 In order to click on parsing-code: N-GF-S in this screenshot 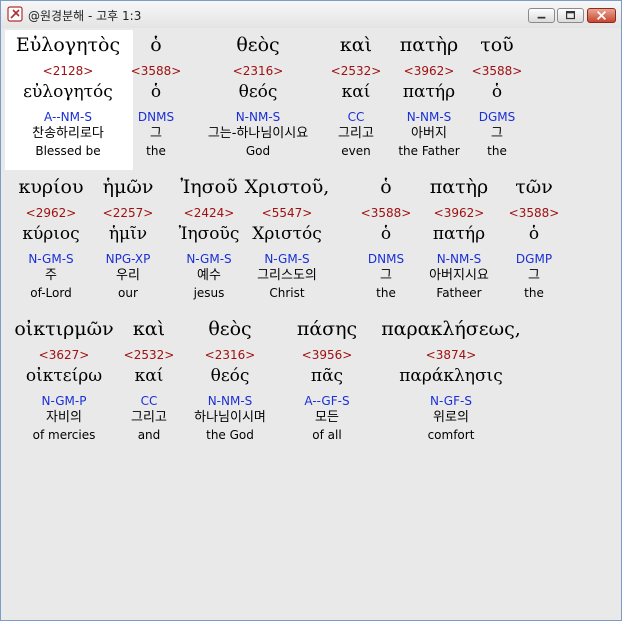, I will do `click(451, 401)`.